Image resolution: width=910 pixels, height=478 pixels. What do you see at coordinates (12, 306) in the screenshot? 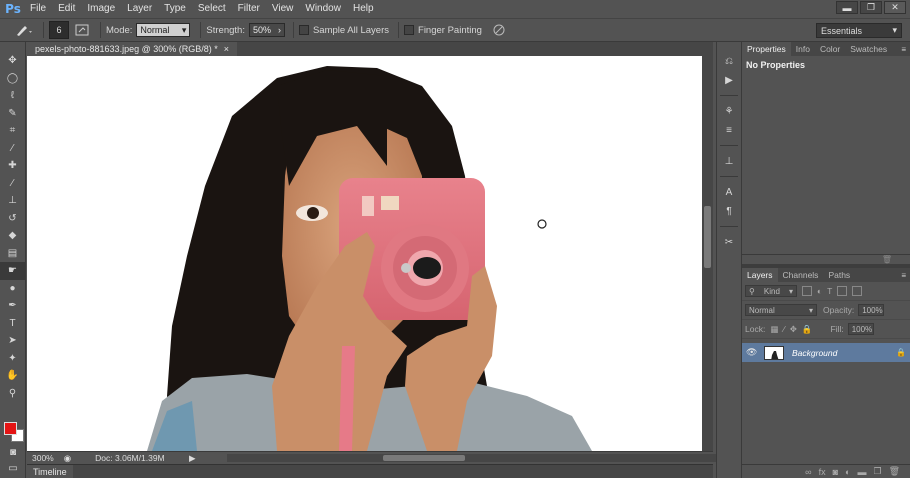
I see `pen-icon: ✒` at bounding box center [12, 306].